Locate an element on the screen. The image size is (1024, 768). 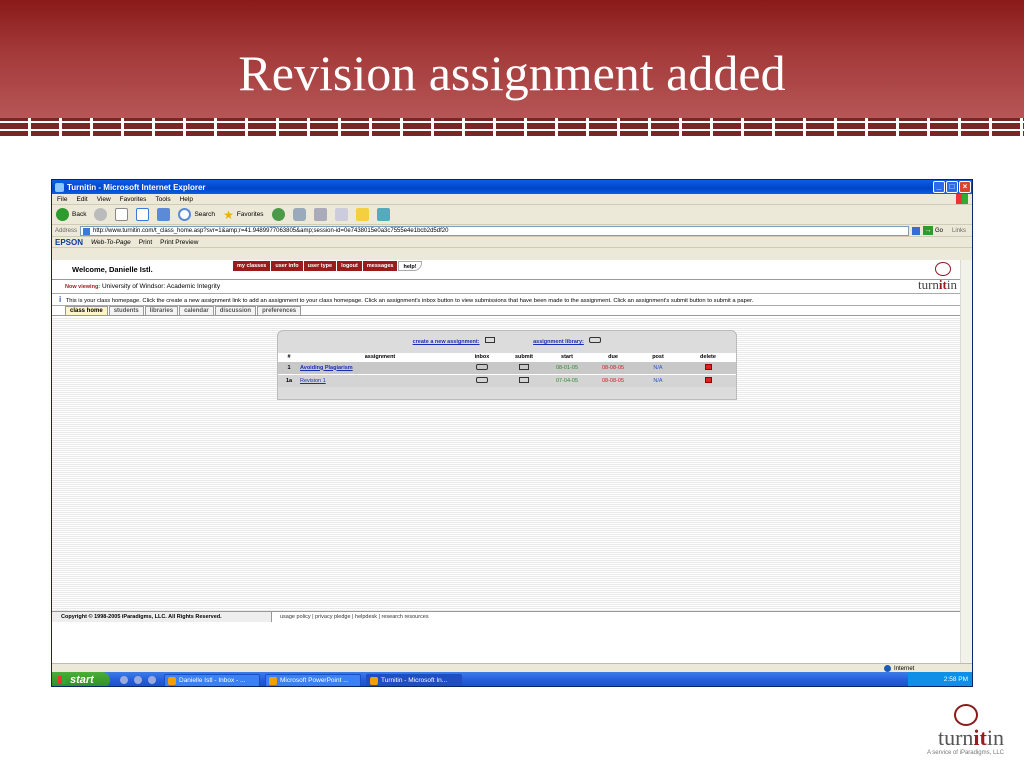
now-viewing-label: Now viewing: is located at coordinates (83, 287).